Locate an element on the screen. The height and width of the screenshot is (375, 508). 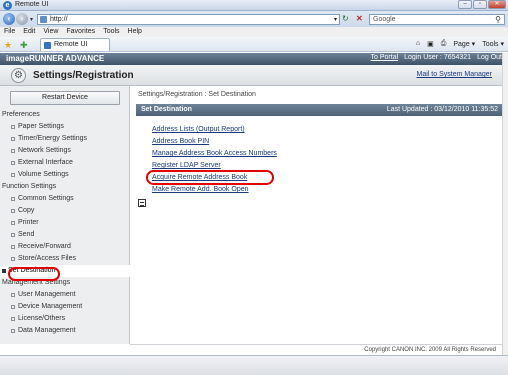
sidebar-item: Printer is located at coordinates (65, 223).